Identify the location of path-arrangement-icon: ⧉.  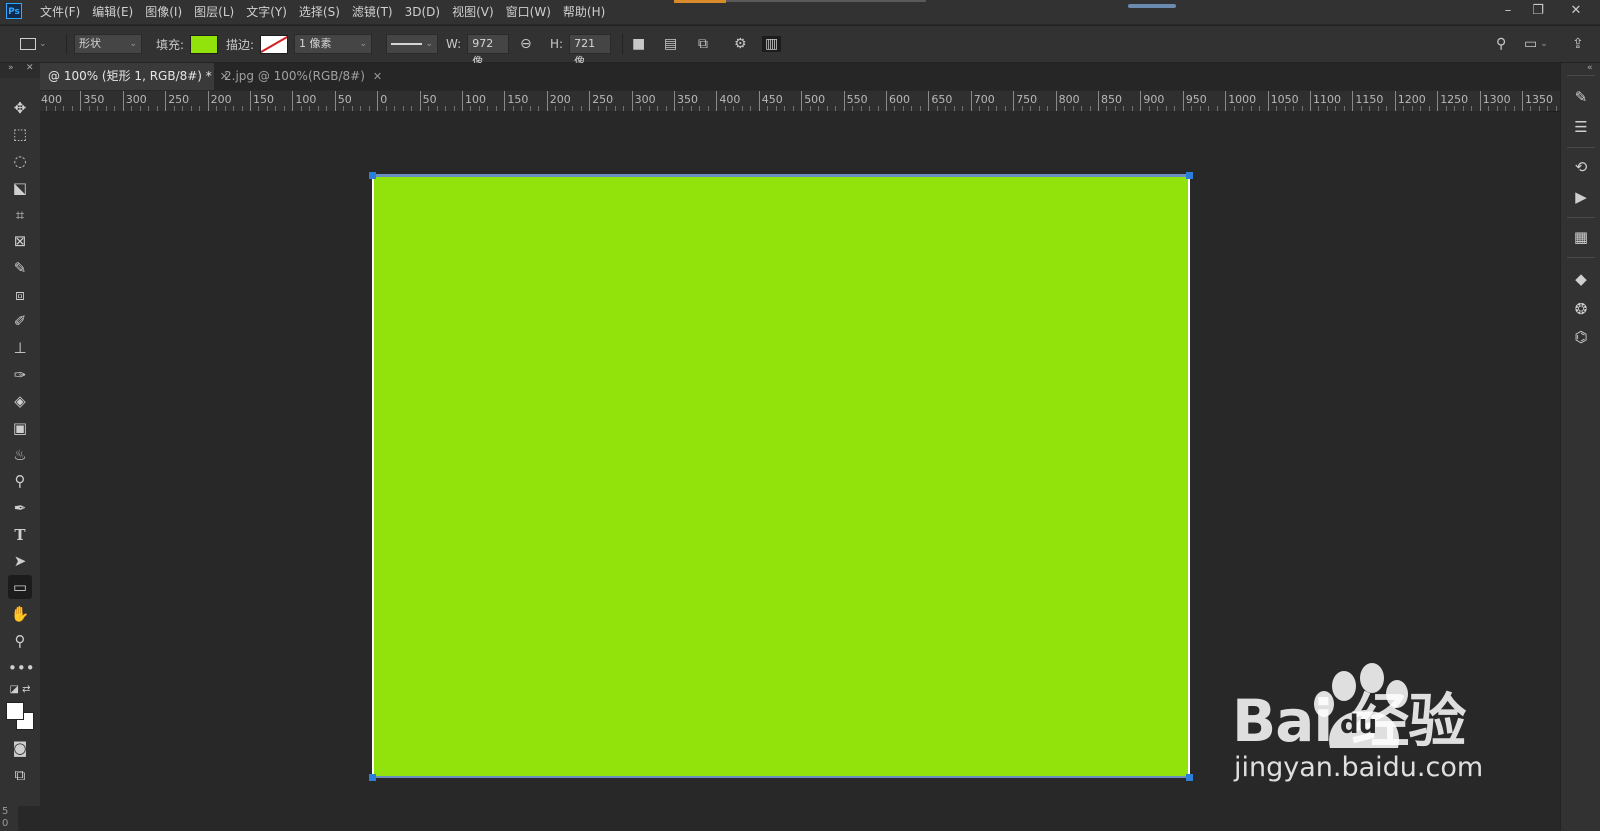
(703, 44).